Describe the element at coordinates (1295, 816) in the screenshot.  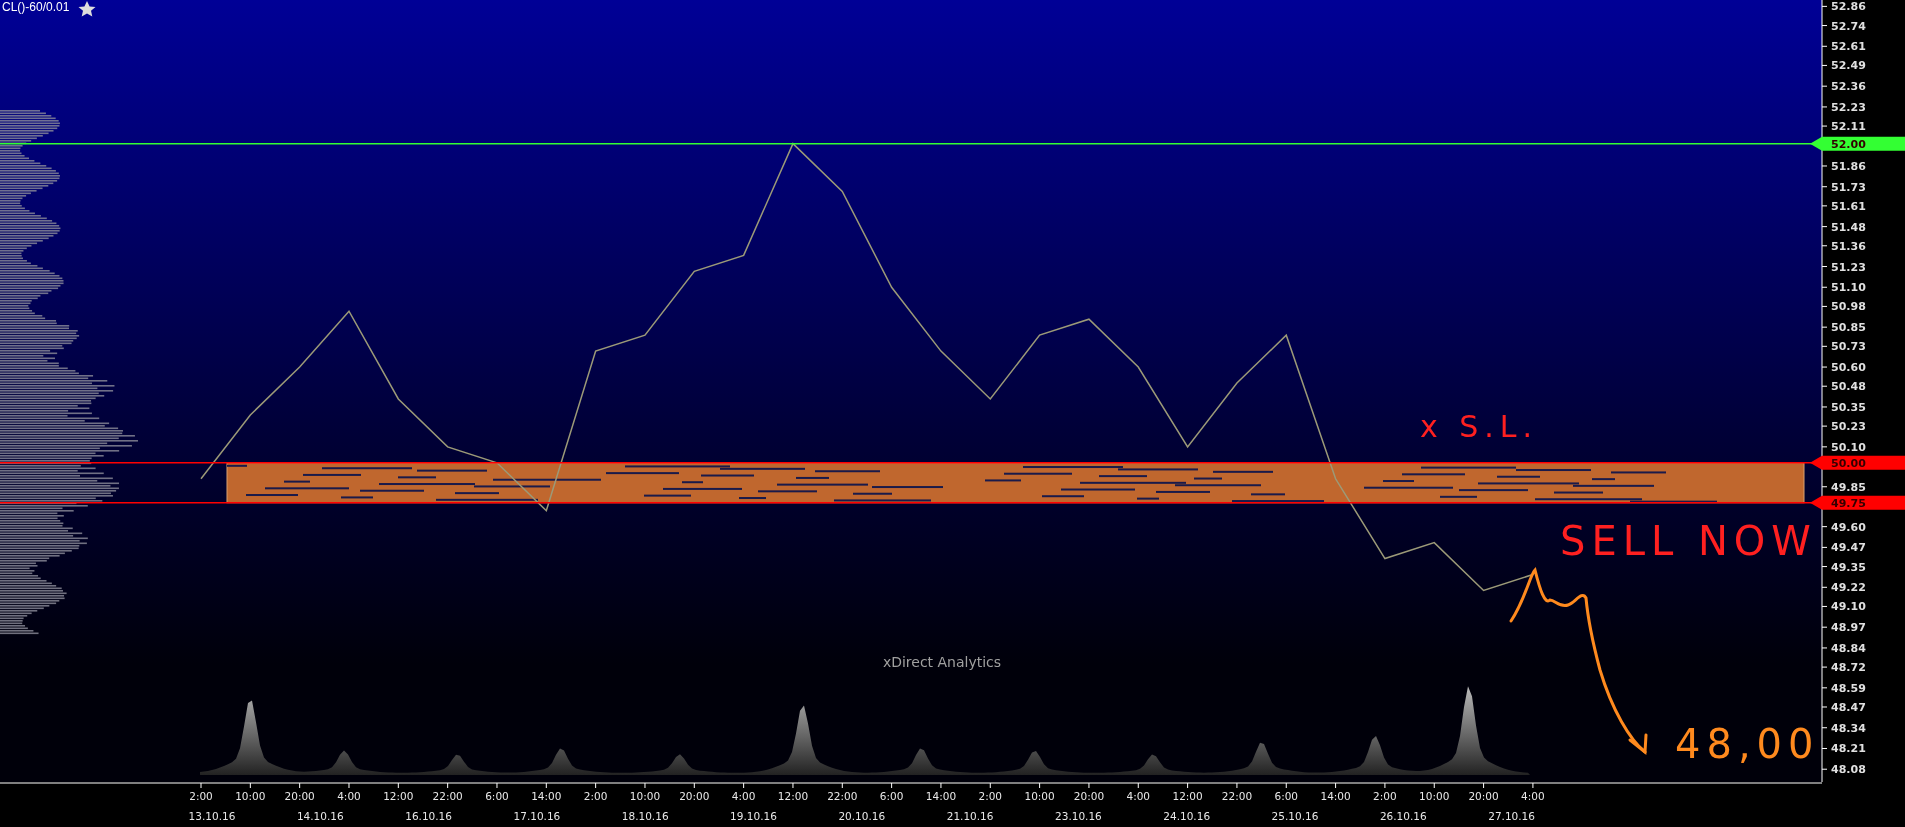
I see `date-label: 25.10.16` at that location.